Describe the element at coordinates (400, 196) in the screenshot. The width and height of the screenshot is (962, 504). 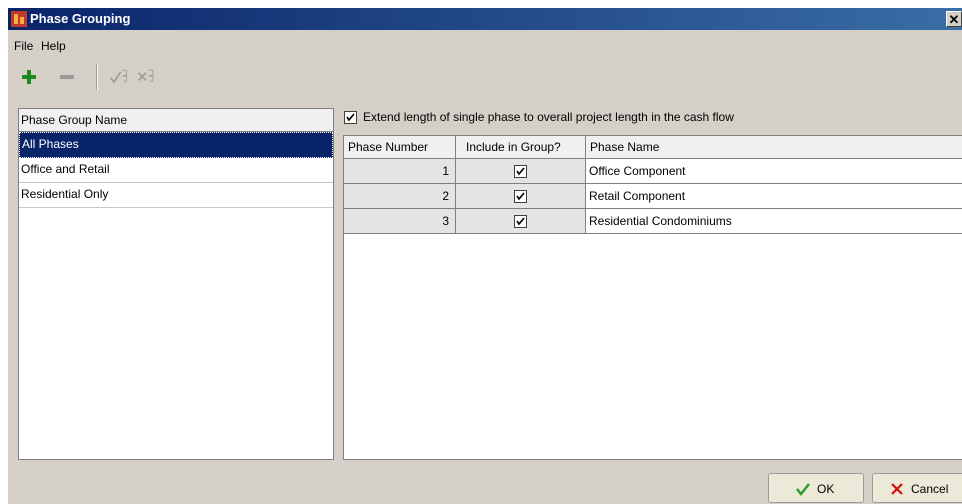
I see `phase-number-cell: 2` at that location.